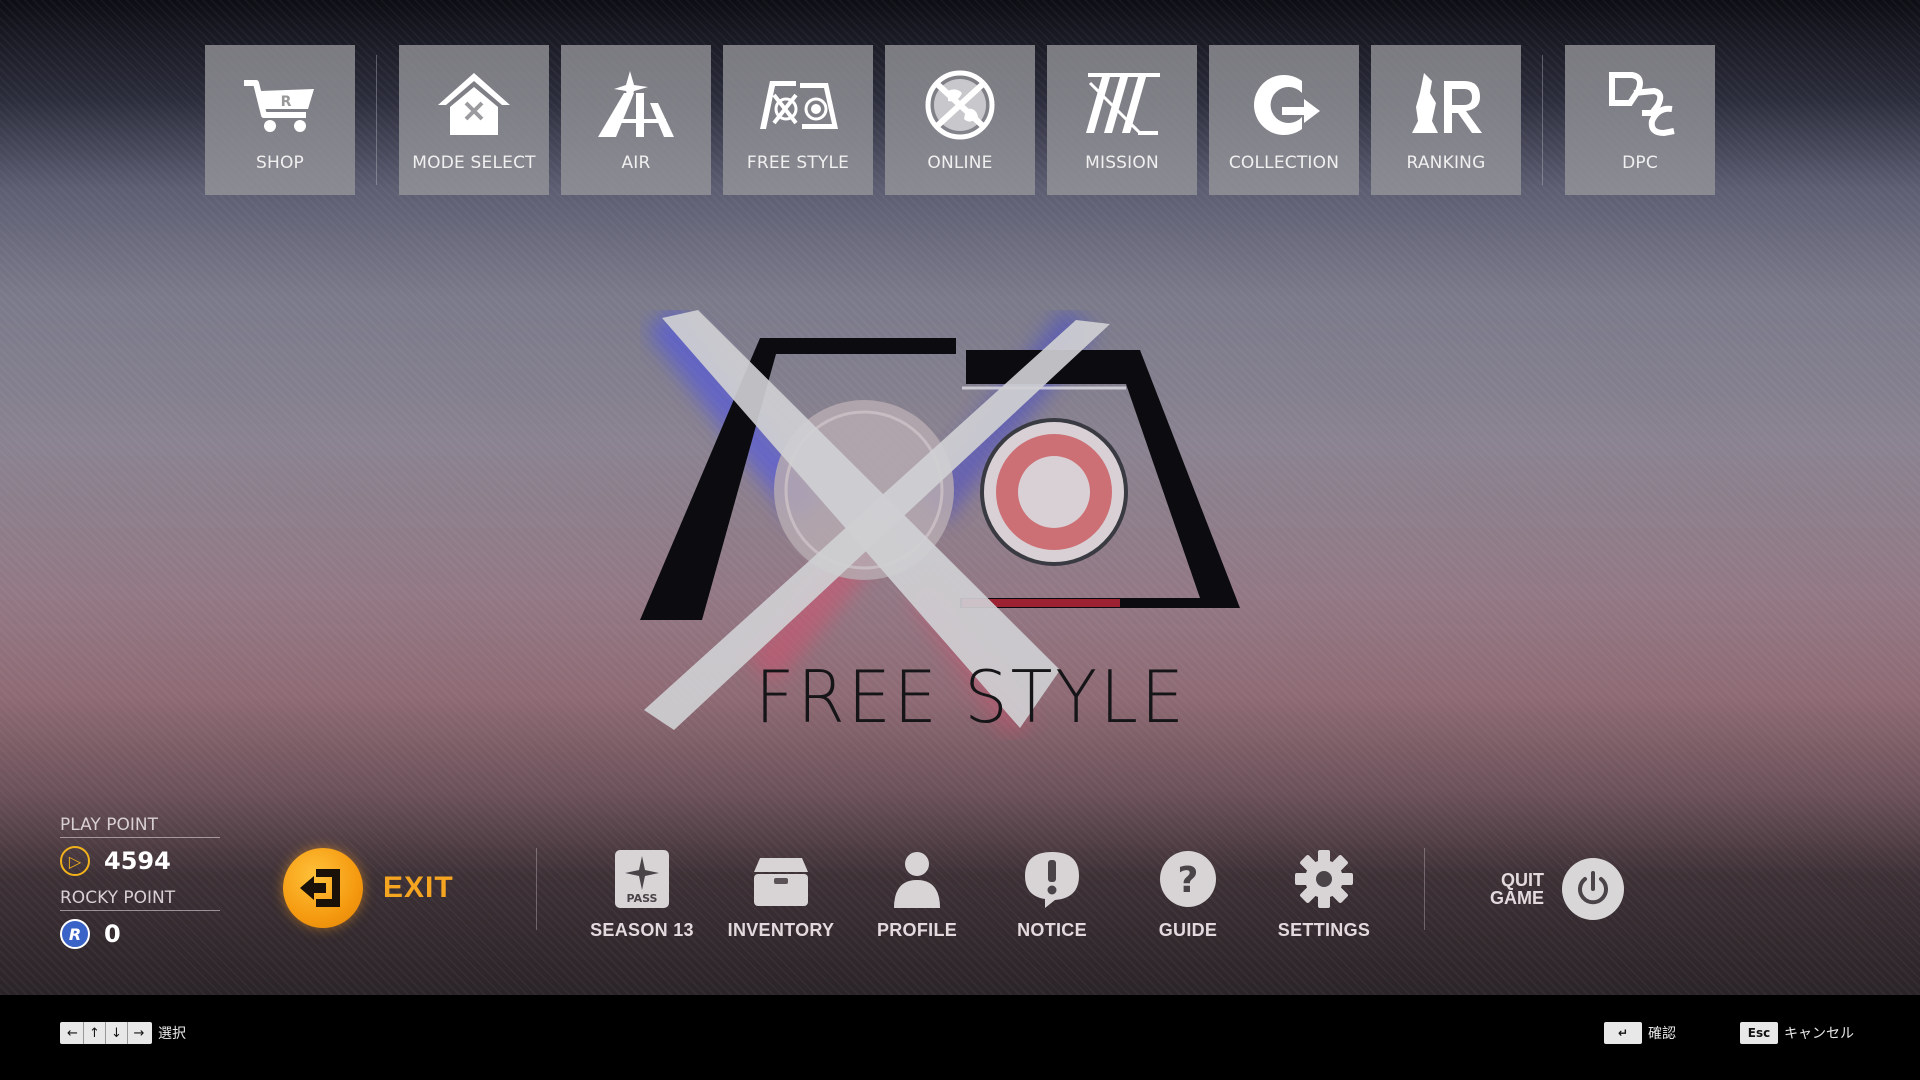 Image resolution: width=1920 pixels, height=1080 pixels. I want to click on tile-ranking: RANKING, so click(1446, 120).